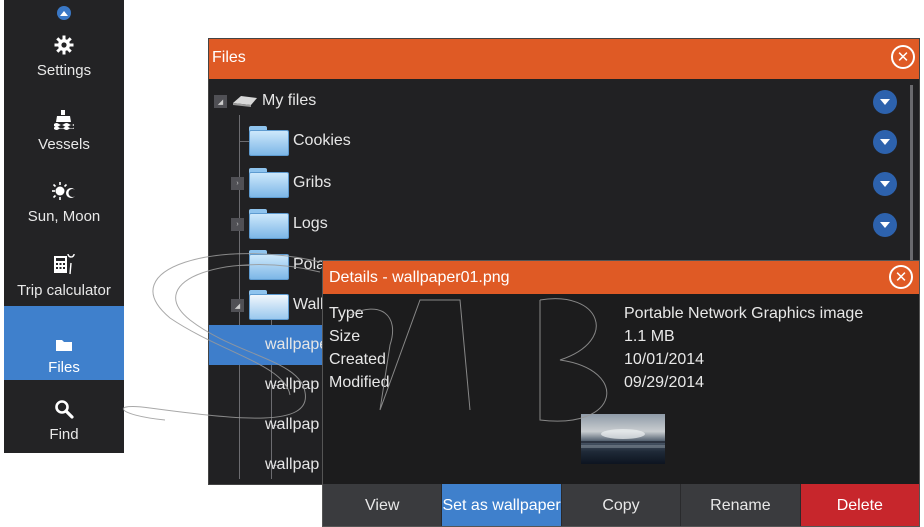 The image size is (924, 527). Describe the element at coordinates (64, 58) in the screenshot. I see `sidebar-item-settings: Settings` at that location.